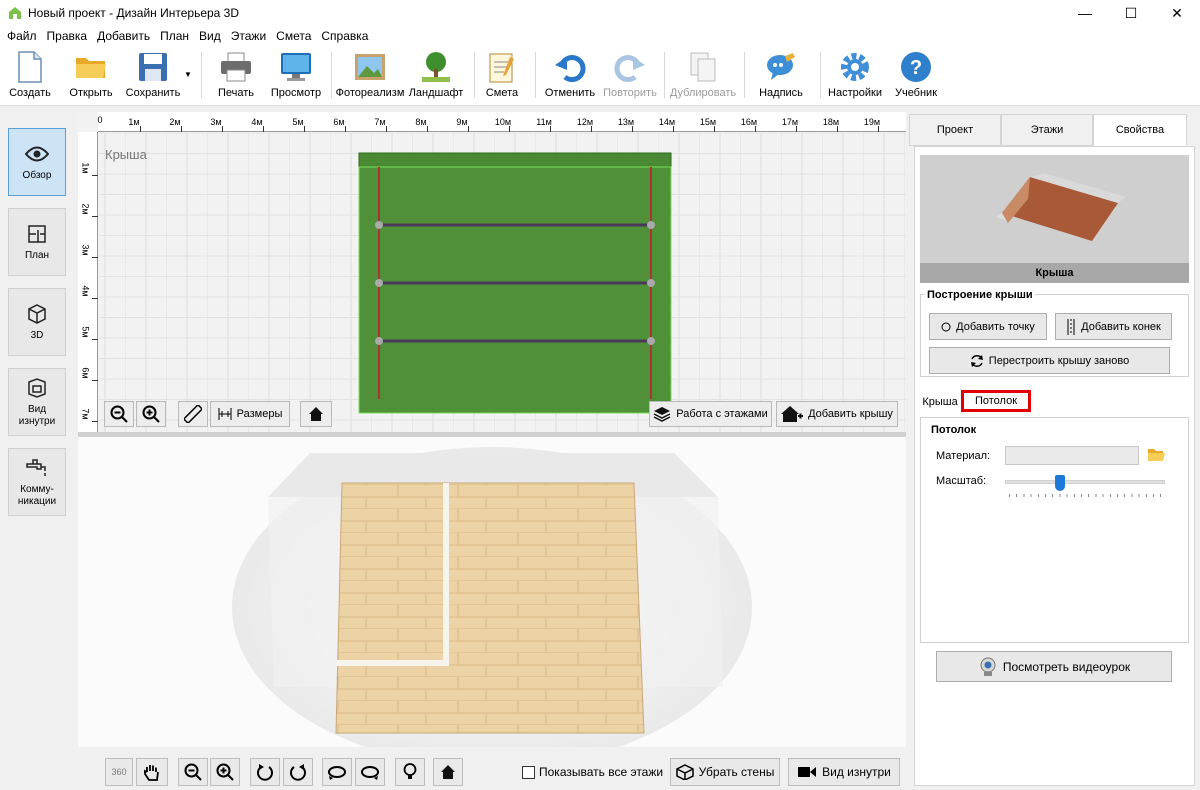 The image size is (1200, 790). Describe the element at coordinates (1072, 455) in the screenshot. I see `material-field` at that location.